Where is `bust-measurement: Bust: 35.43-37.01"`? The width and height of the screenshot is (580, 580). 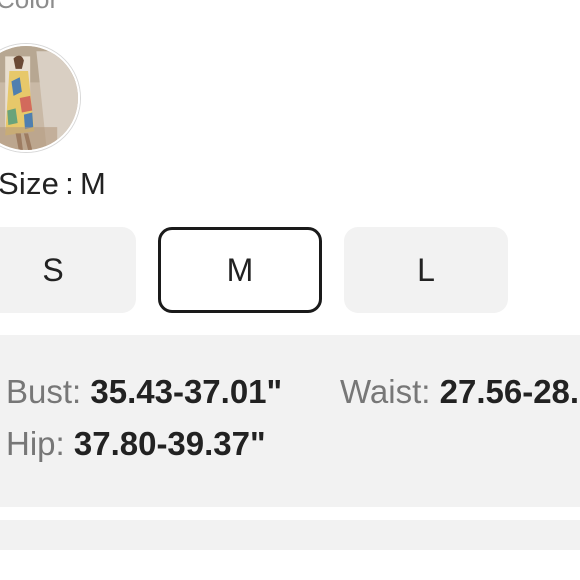 bust-measurement: Bust: 35.43-37.01" is located at coordinates (144, 392).